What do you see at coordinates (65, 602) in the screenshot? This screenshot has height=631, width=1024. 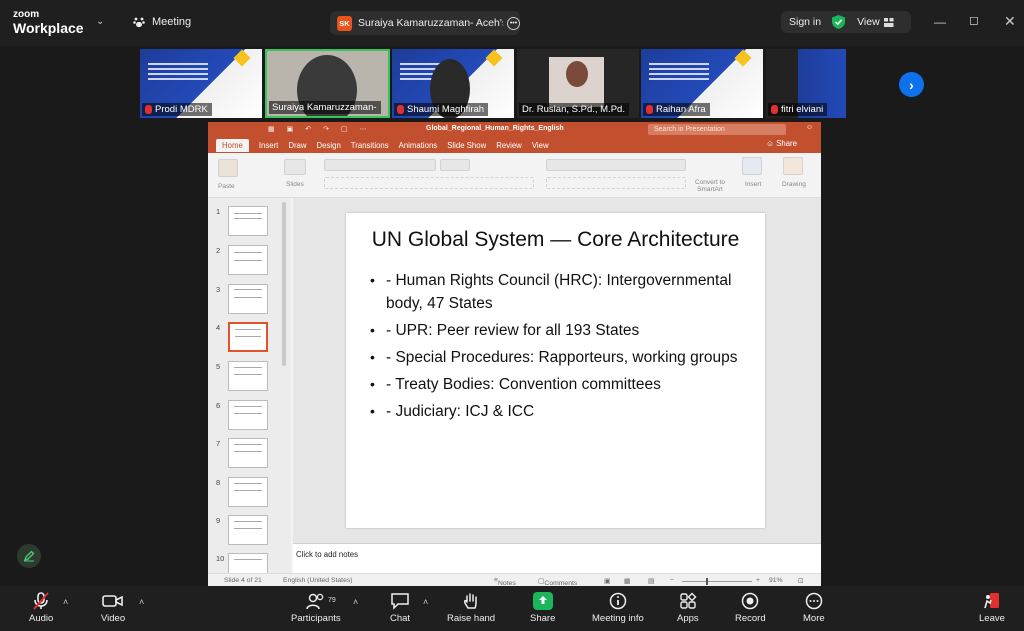 I see `audio-options-caret-icon: ˄` at bounding box center [65, 602].